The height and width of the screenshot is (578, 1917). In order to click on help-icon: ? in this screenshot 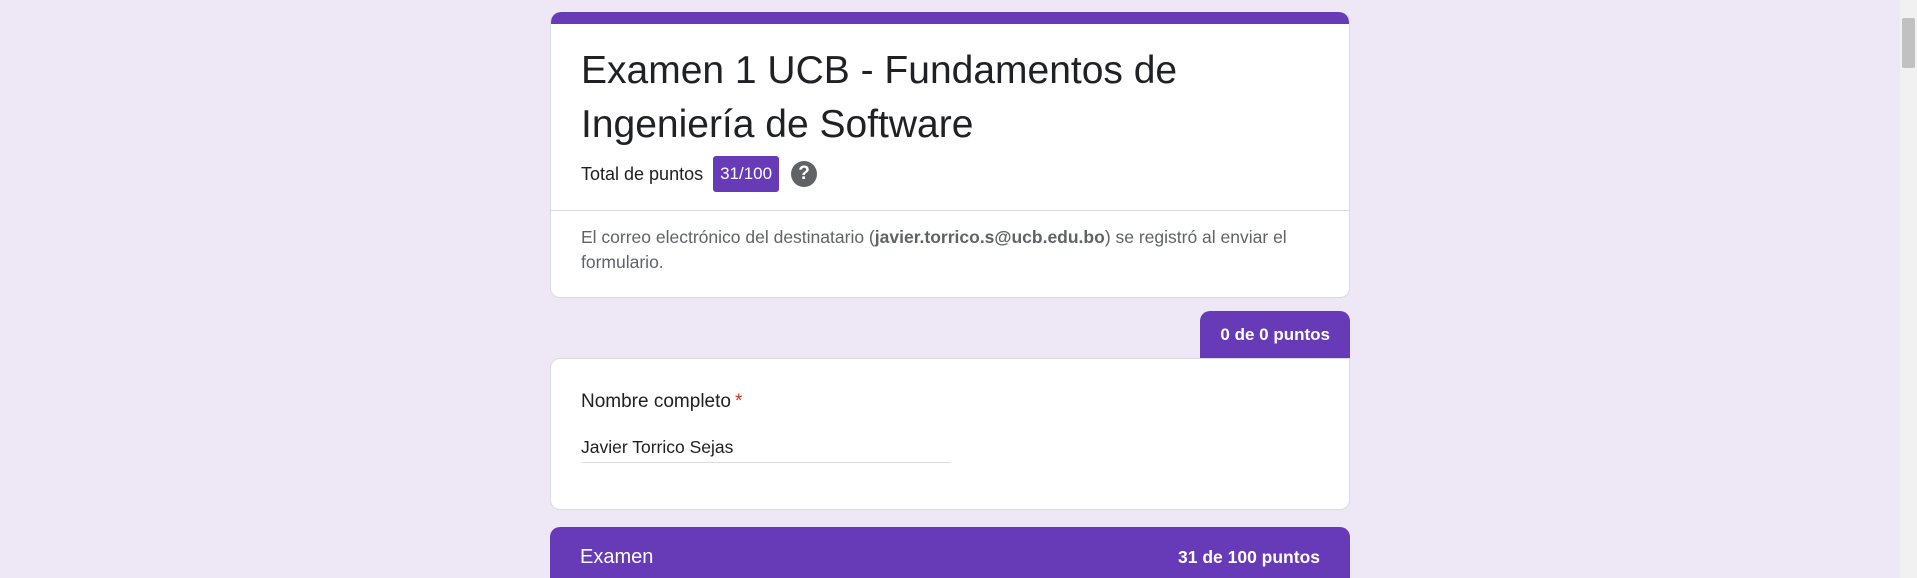, I will do `click(804, 174)`.